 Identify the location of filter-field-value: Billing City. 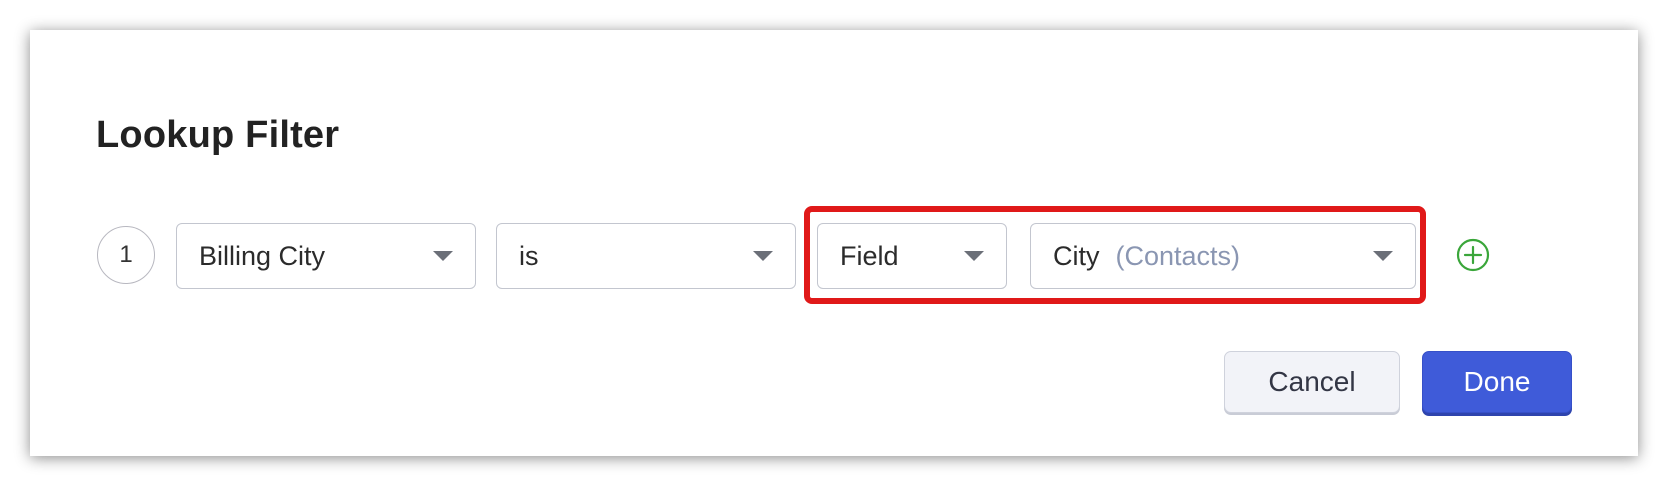
(262, 255).